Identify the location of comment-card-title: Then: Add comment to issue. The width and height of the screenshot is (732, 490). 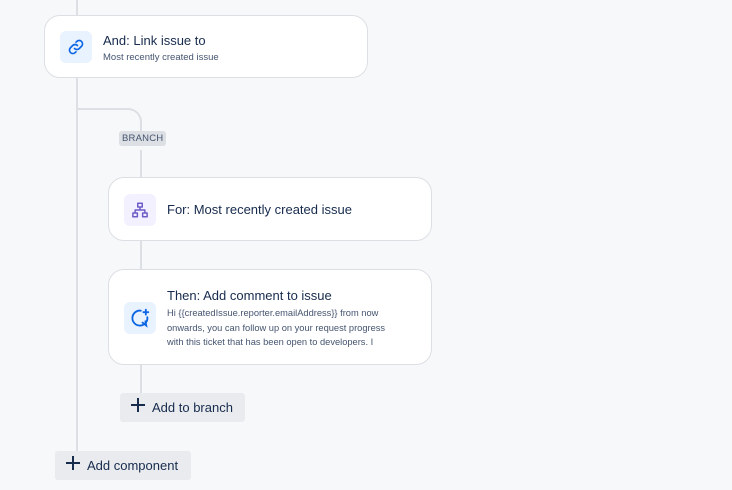
(249, 295).